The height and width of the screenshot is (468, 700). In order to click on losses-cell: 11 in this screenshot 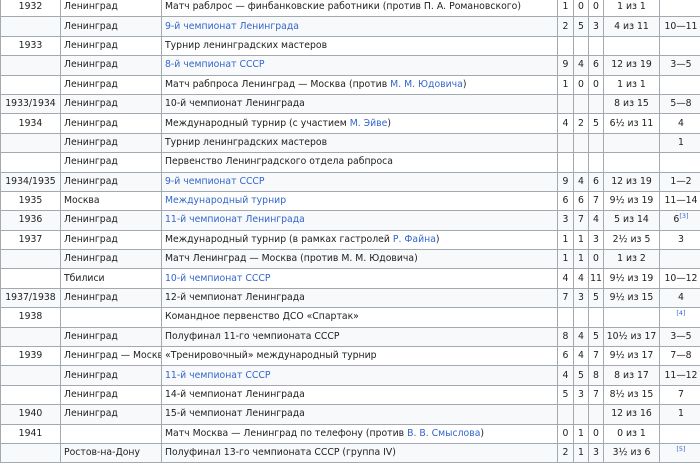, I will do `click(596, 278)`.